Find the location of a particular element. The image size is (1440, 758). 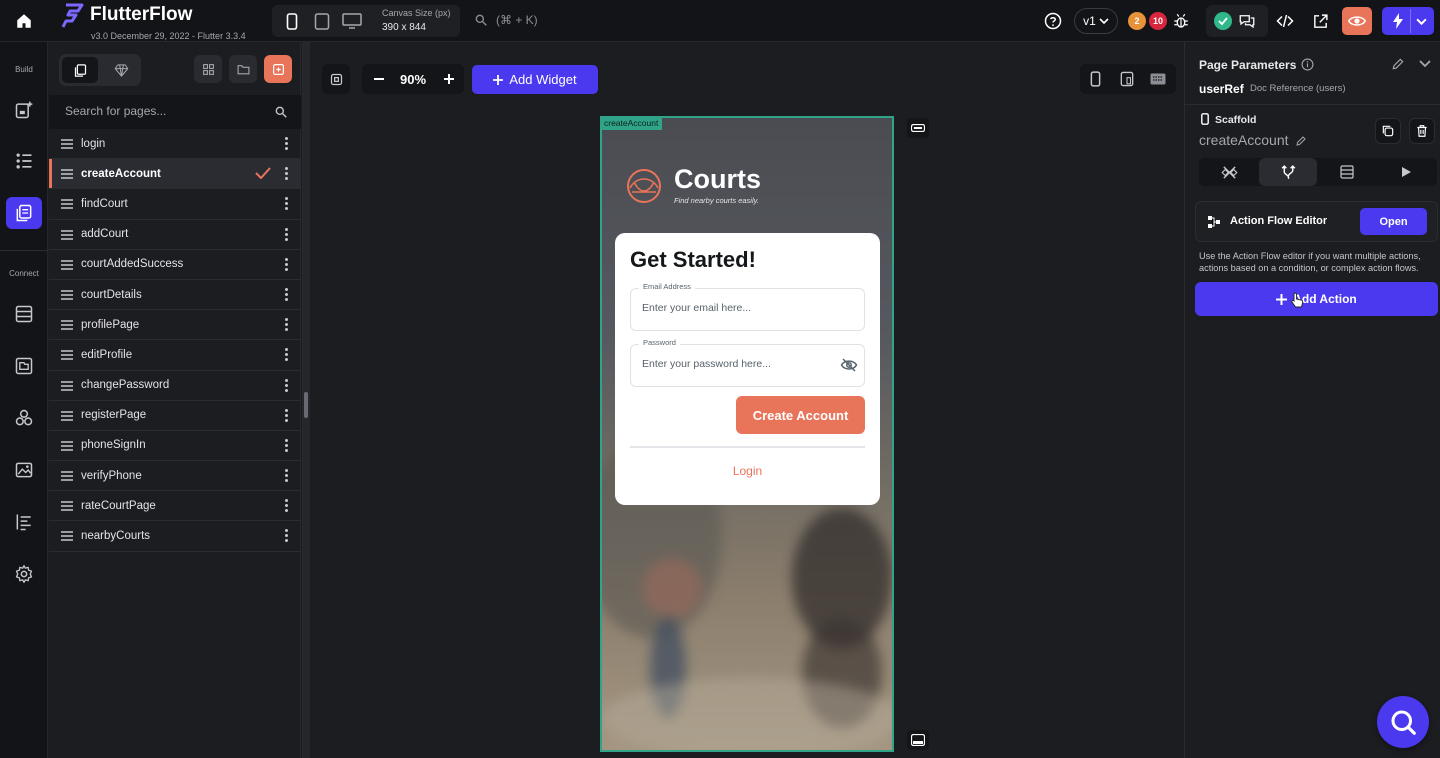

page-list-item: registerPage is located at coordinates (175, 416).